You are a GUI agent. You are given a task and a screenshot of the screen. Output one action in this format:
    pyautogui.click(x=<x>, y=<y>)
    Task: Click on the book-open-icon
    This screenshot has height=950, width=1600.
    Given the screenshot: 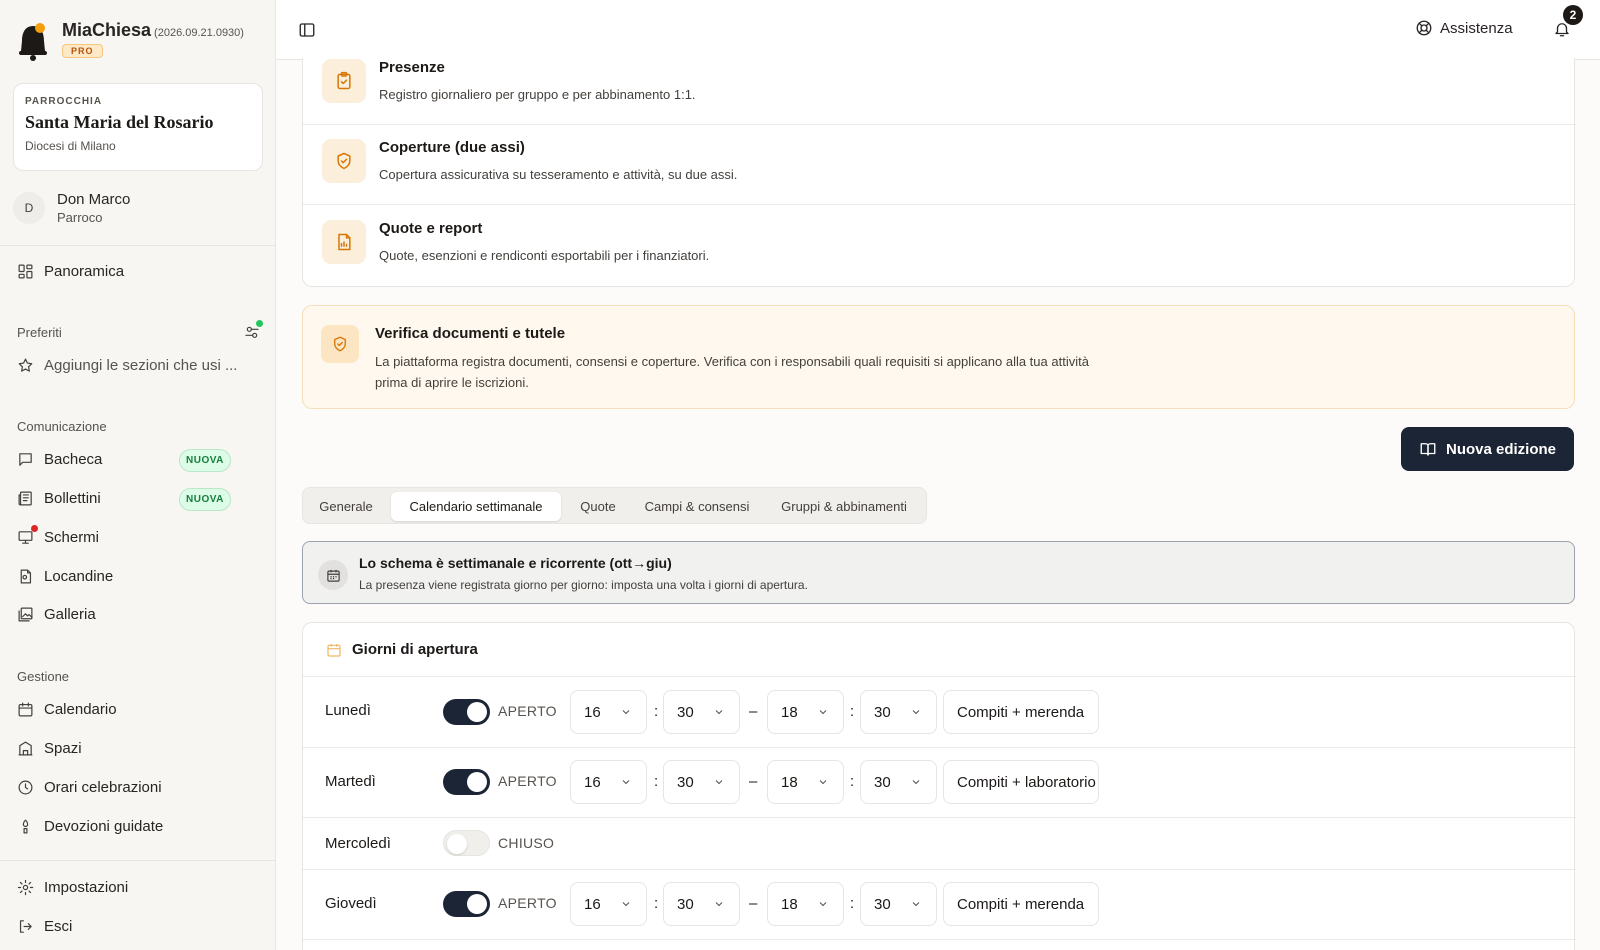 What is the action you would take?
    pyautogui.click(x=1428, y=449)
    